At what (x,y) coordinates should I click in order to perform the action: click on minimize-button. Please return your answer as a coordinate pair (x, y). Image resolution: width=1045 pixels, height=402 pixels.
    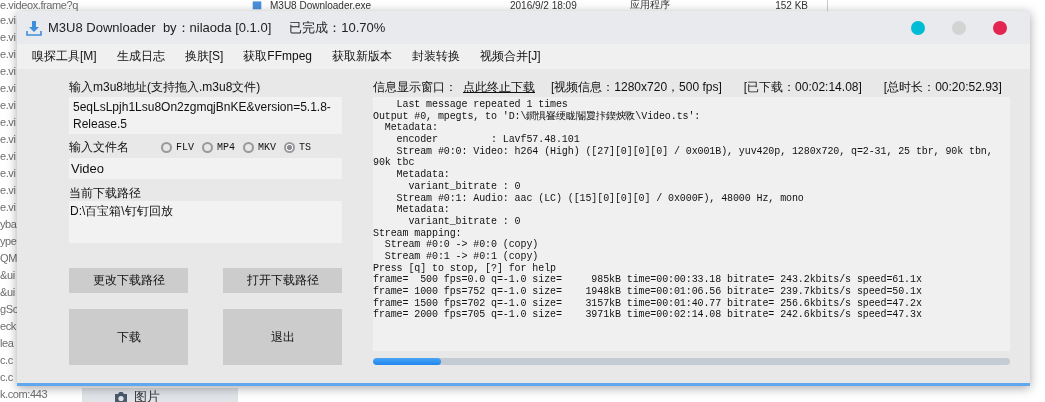
    Looking at the image, I should click on (918, 27).